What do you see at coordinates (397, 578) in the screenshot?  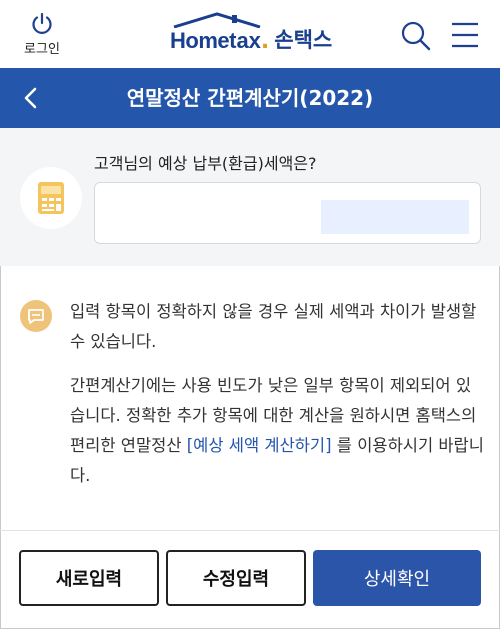 I see `detail-button: 상세확인` at bounding box center [397, 578].